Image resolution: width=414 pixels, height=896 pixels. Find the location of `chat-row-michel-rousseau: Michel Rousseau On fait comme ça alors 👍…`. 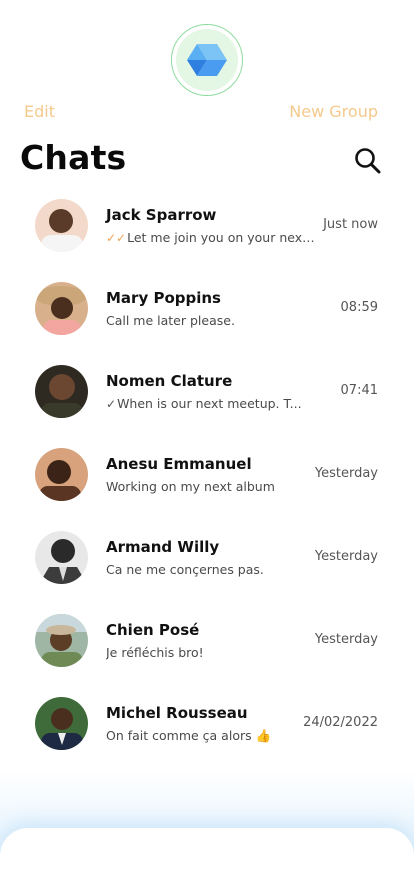

chat-row-michel-rousseau: Michel Rousseau On fait comme ça alors 👍… is located at coordinates (207, 733).